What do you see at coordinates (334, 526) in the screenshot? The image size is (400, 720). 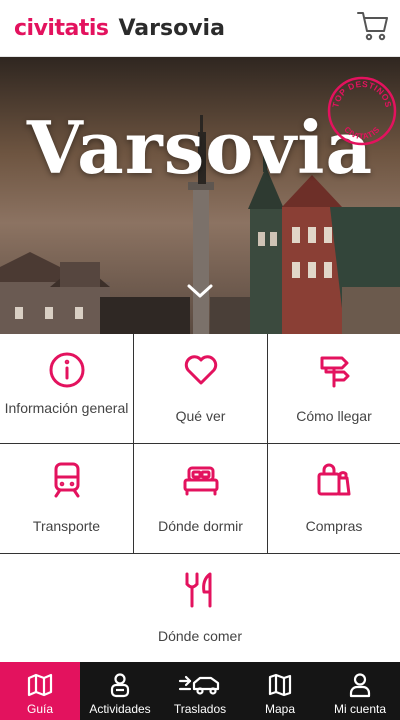 I see `menu-item-label: Compras` at bounding box center [334, 526].